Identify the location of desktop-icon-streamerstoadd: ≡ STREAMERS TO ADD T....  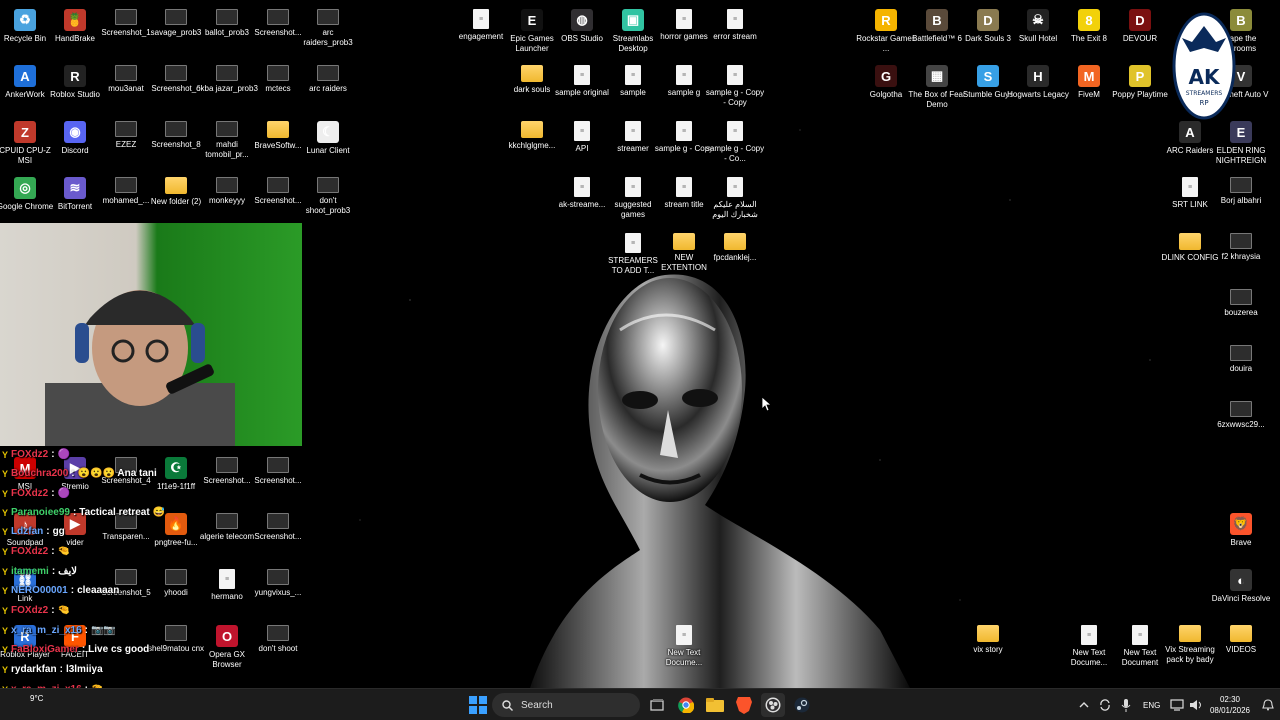
(633, 257).